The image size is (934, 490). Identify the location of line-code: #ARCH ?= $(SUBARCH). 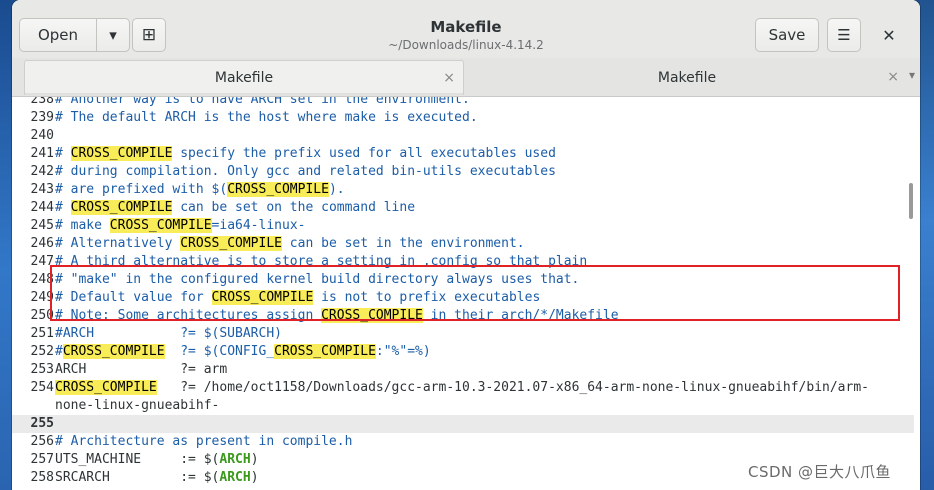
(168, 334).